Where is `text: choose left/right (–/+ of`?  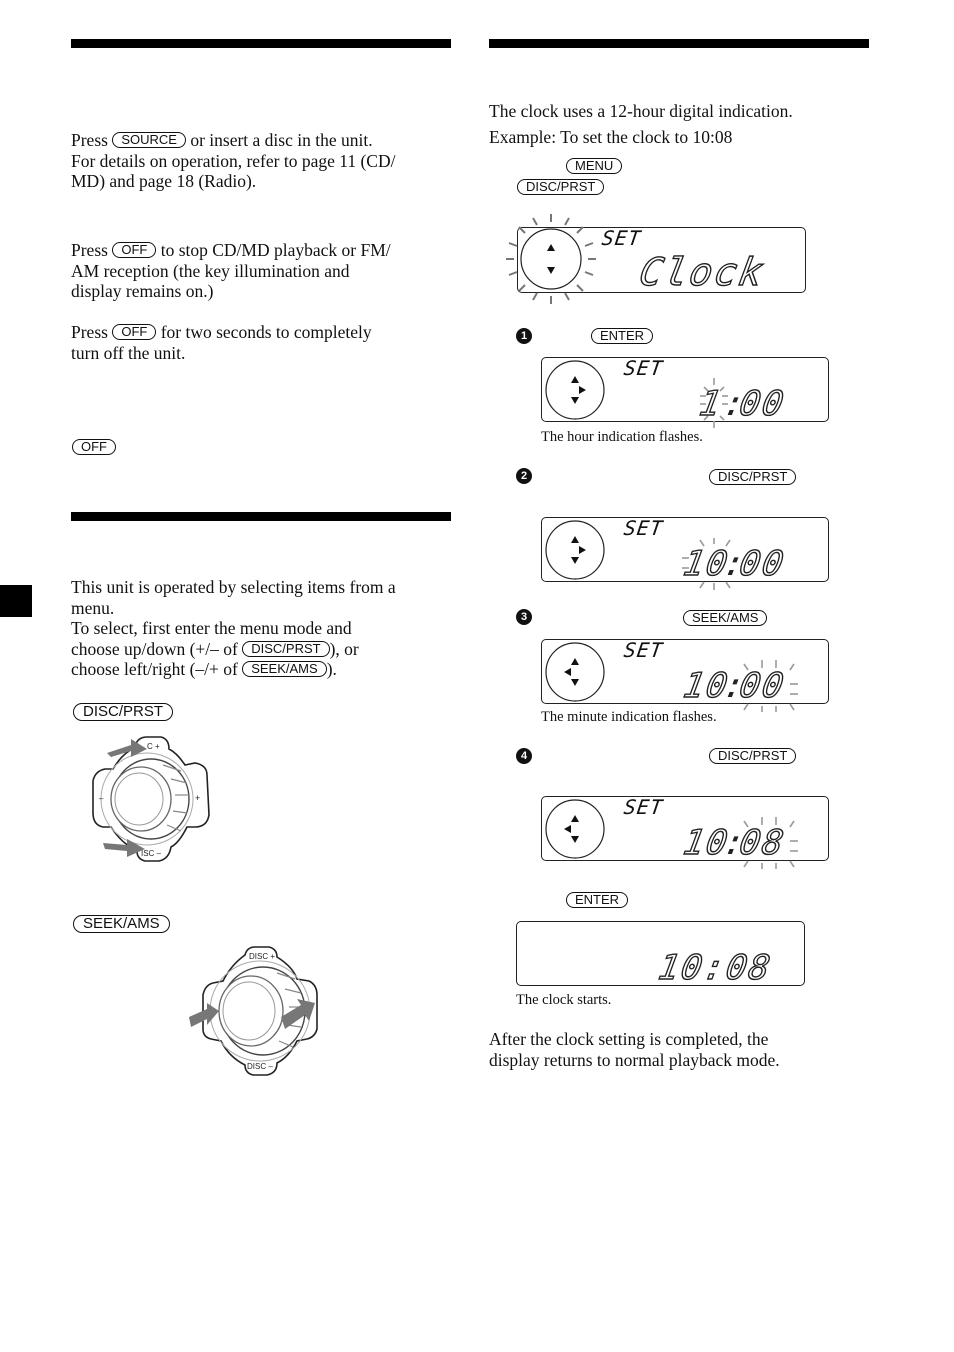 text: choose left/right (–/+ of is located at coordinates (154, 669).